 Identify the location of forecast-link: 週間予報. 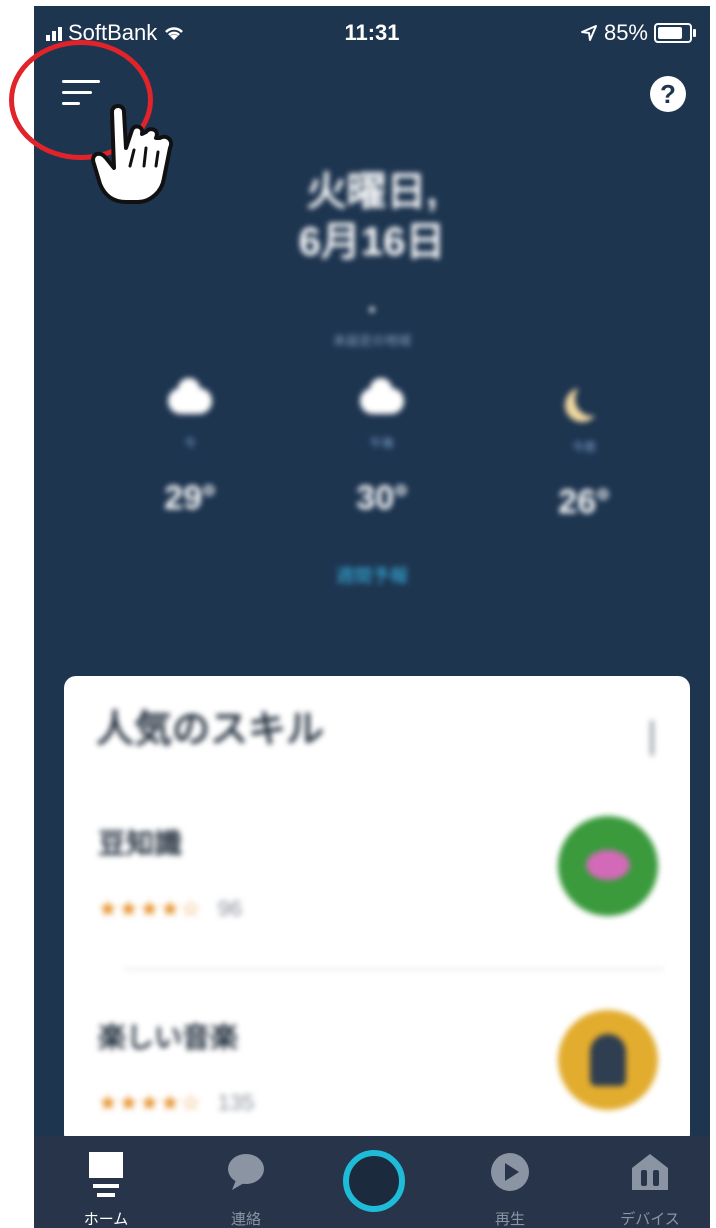
(372, 575).